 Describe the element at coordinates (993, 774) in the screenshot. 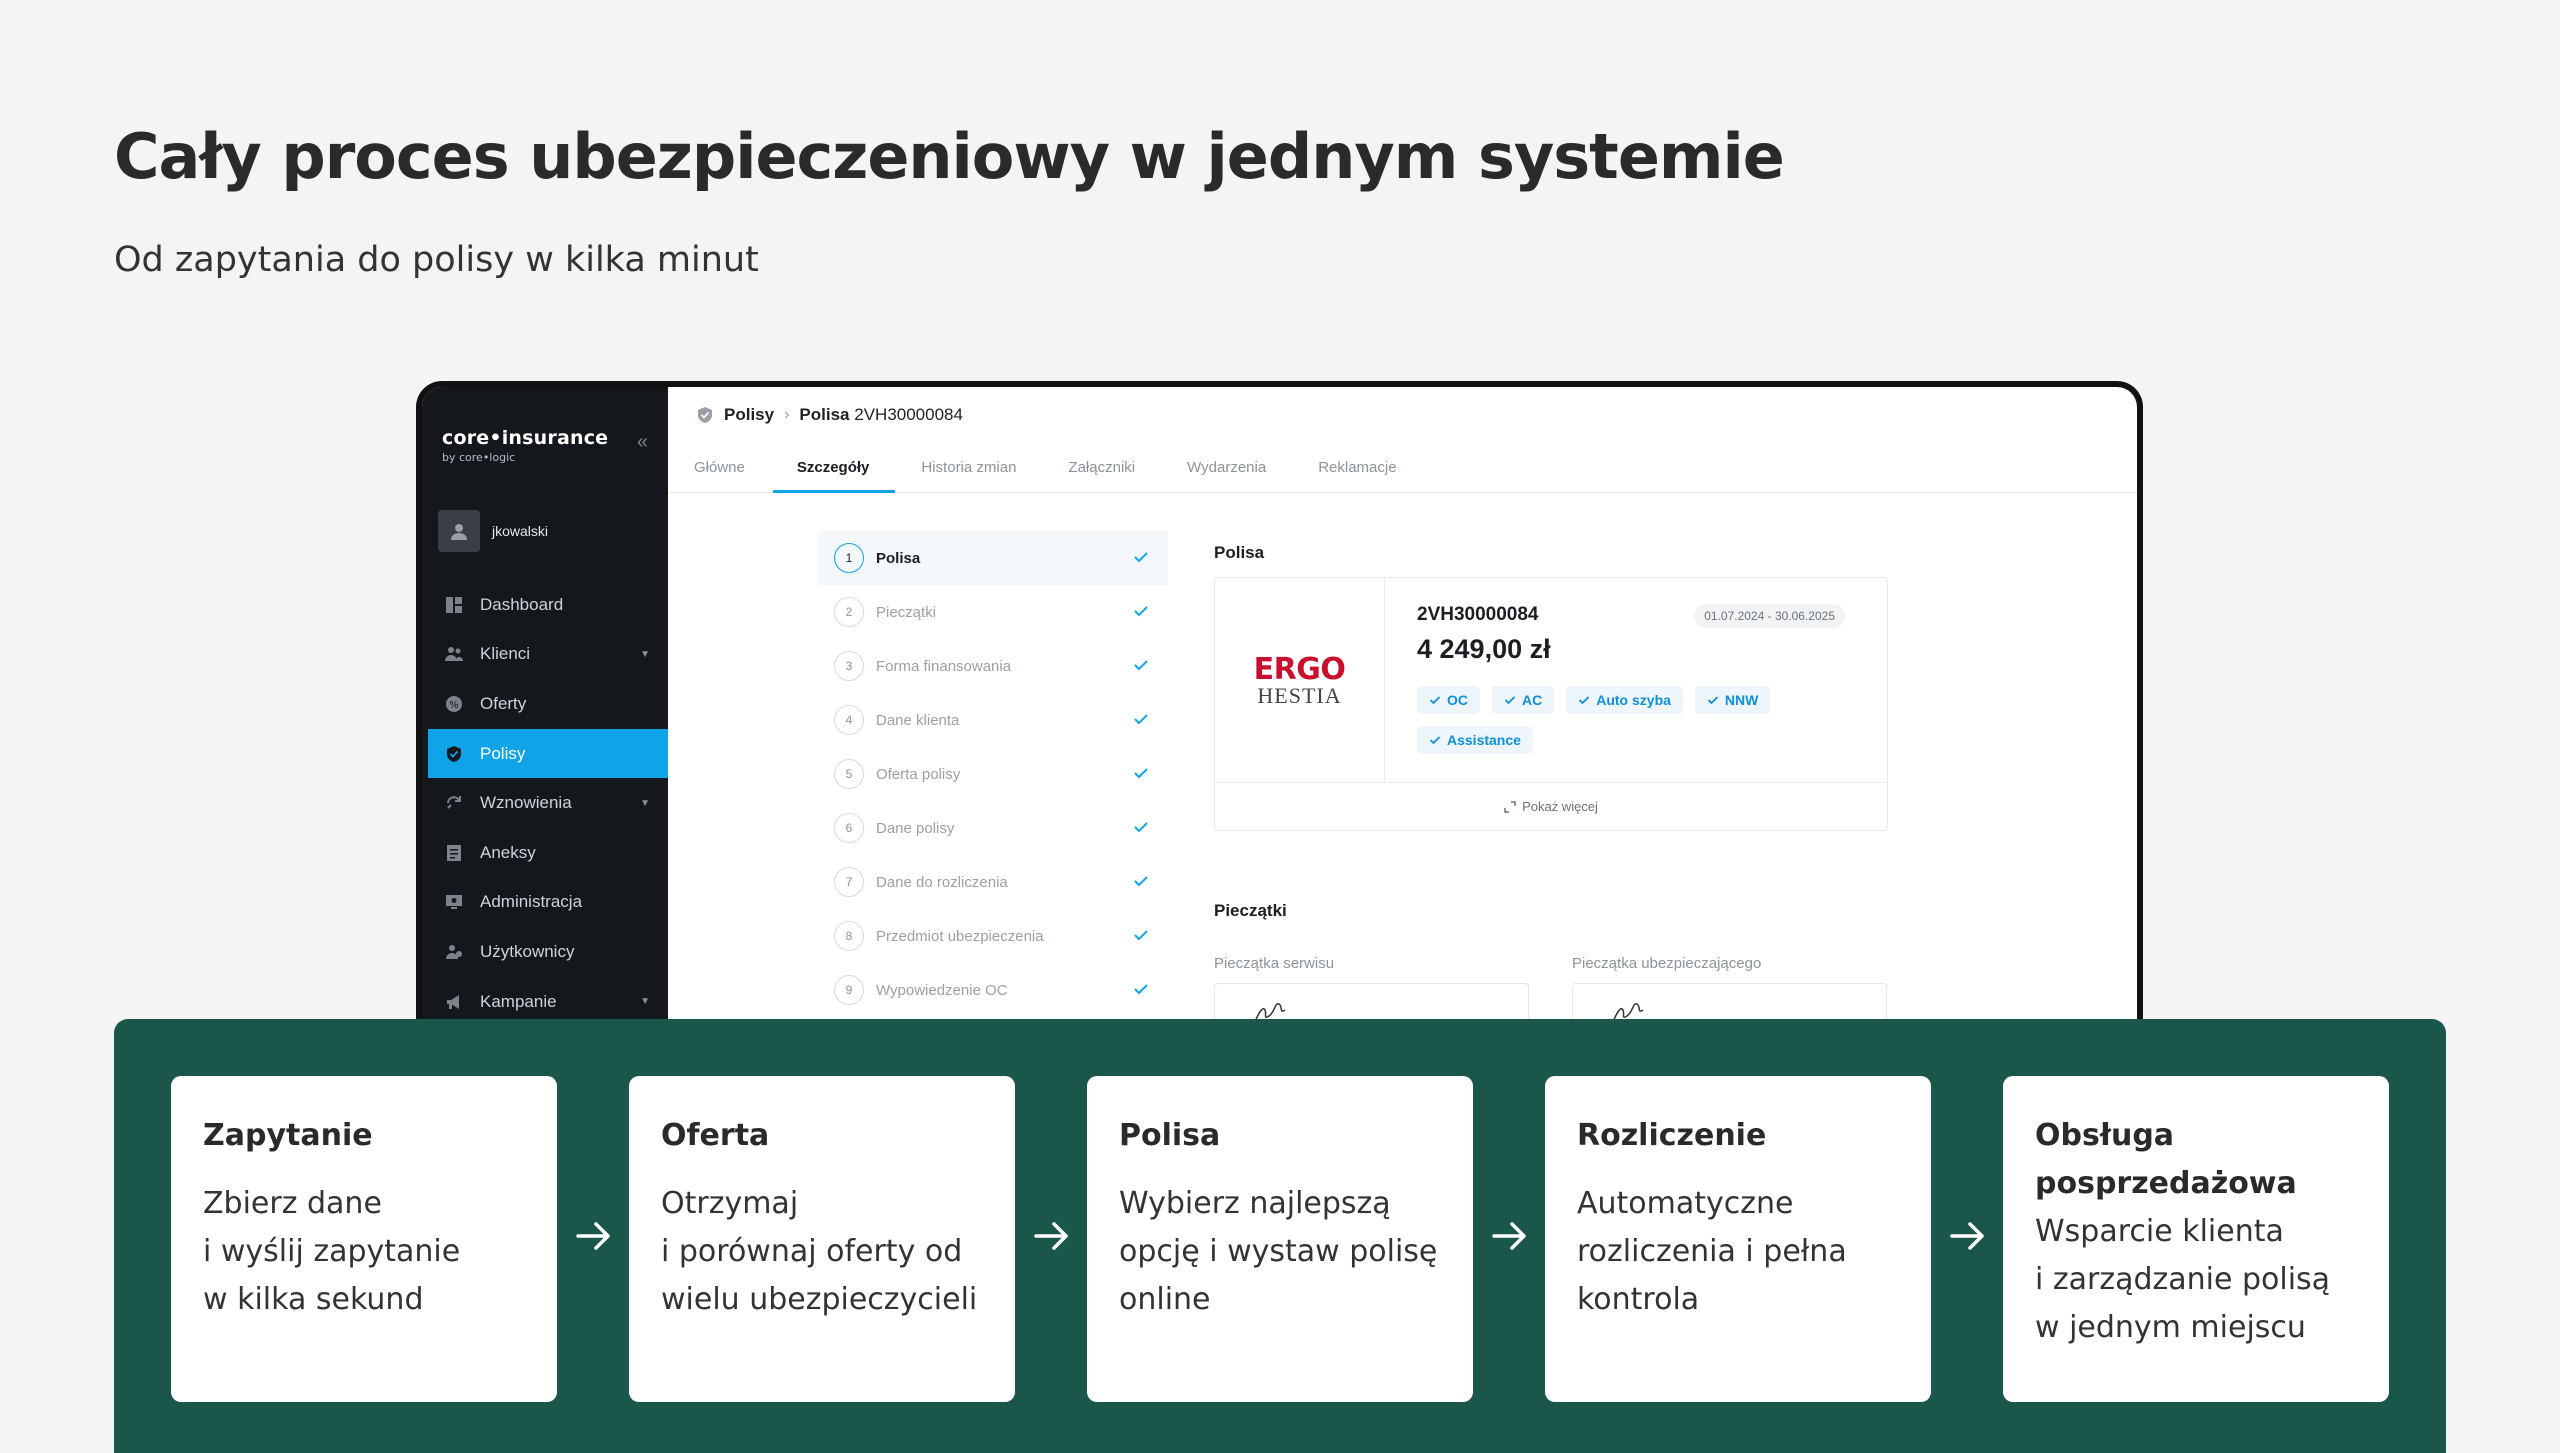

I see `step-item: 5 Oferta polisy` at that location.